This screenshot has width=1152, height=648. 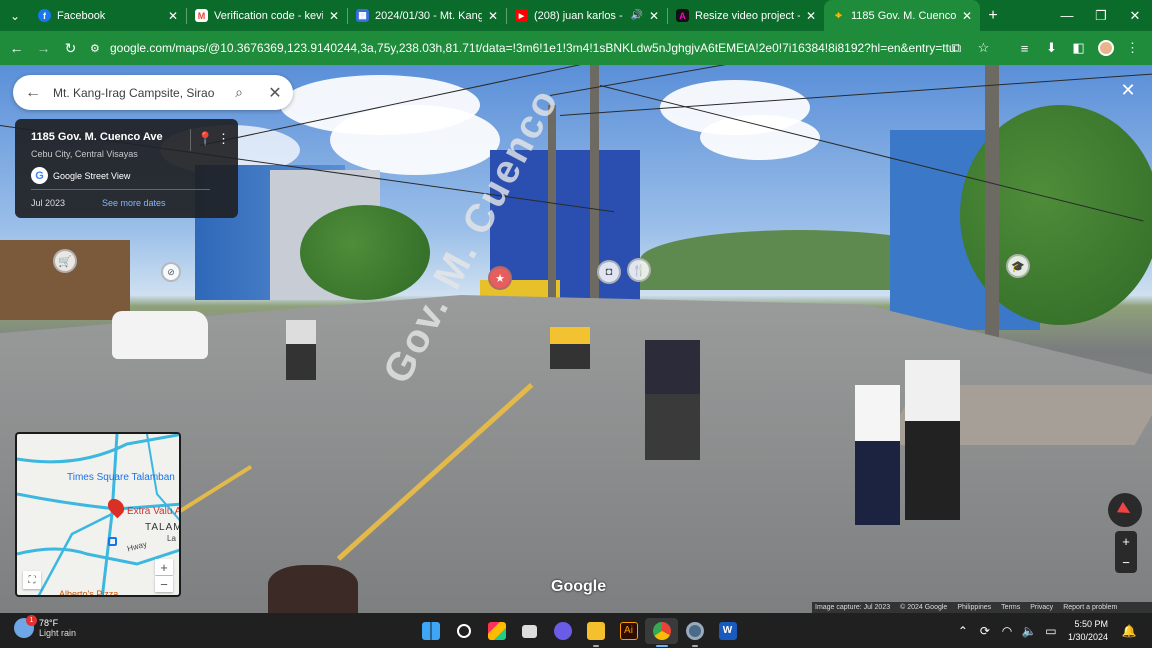 What do you see at coordinates (32, 580) in the screenshot?
I see `expand-map-icon: ⛶` at bounding box center [32, 580].